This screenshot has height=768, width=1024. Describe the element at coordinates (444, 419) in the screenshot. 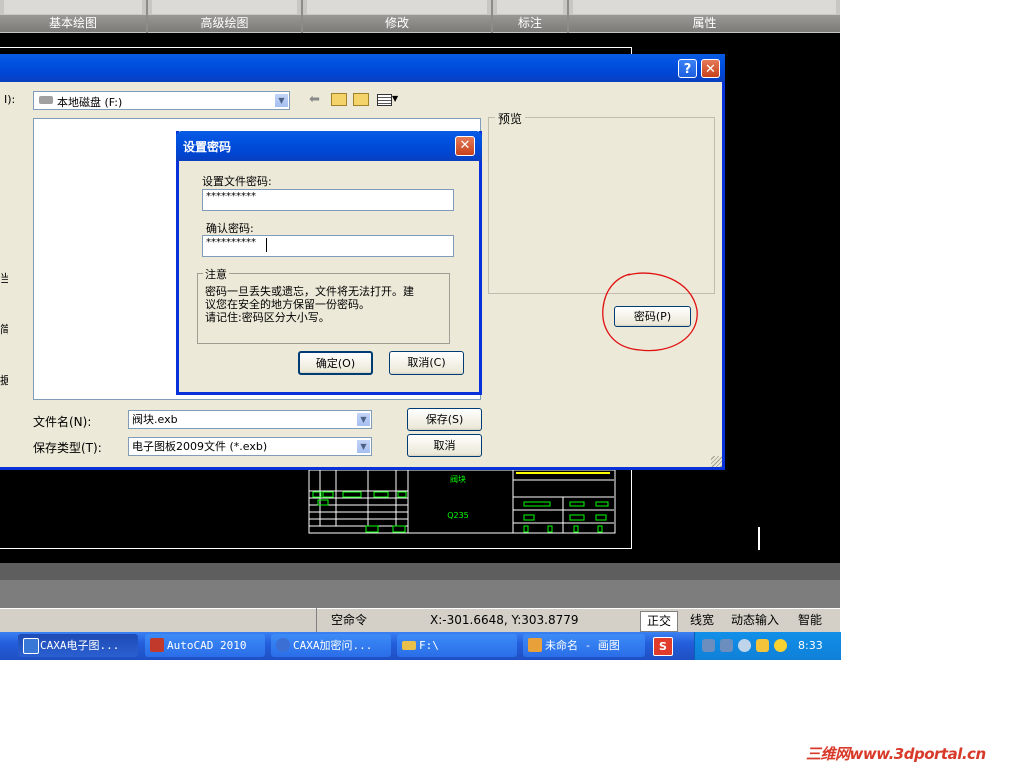

I see `save-button: 保存(S)` at that location.